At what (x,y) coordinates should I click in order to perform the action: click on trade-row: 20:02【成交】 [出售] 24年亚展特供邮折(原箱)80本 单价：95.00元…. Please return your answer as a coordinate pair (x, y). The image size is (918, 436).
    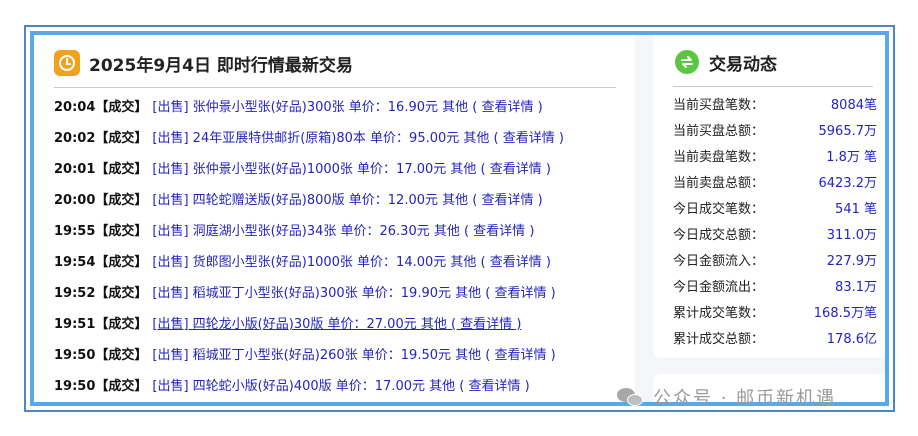
    Looking at the image, I should click on (341, 138).